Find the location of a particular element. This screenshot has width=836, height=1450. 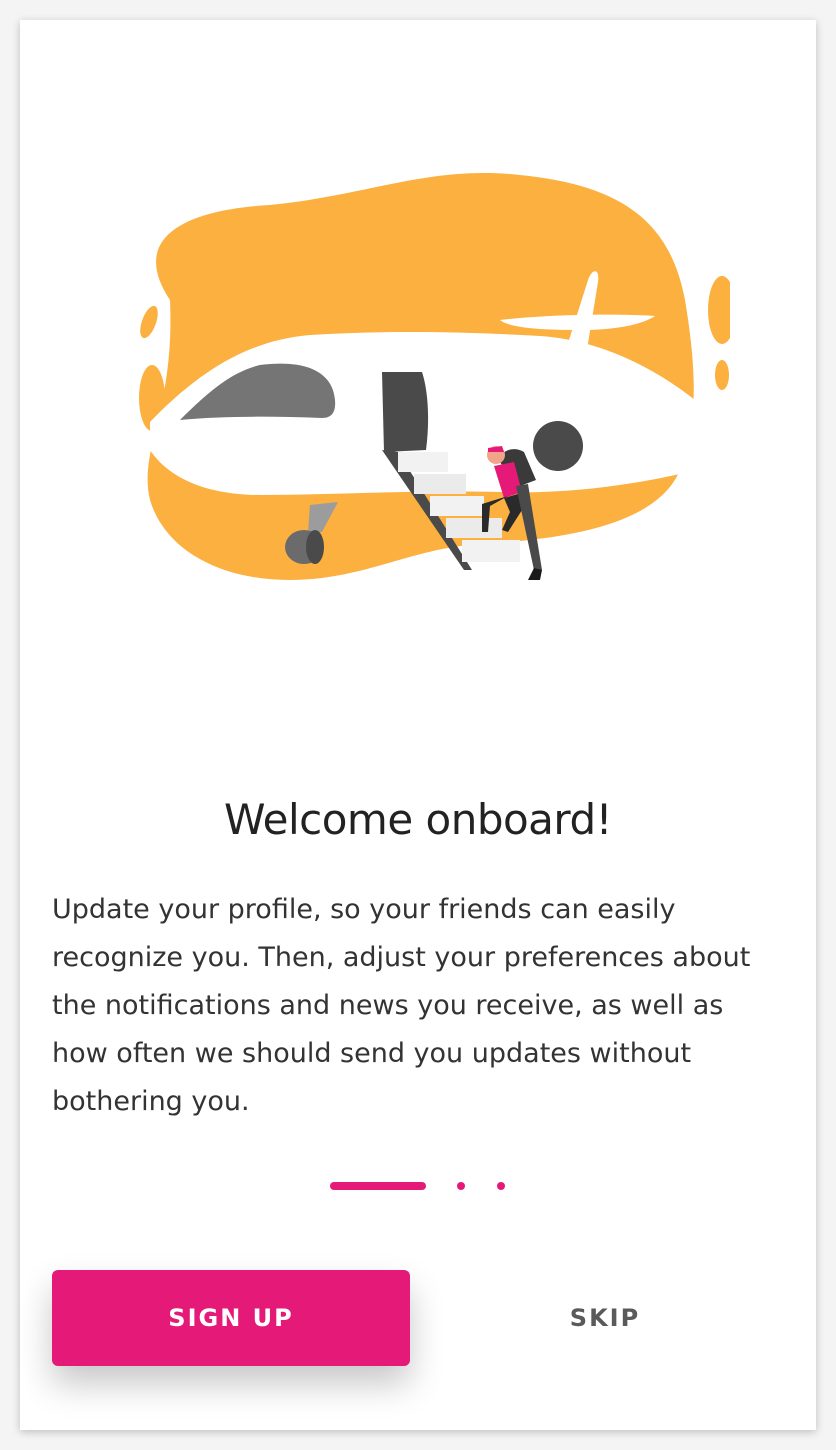

landing-gear-wheel-face is located at coordinates (315, 547).